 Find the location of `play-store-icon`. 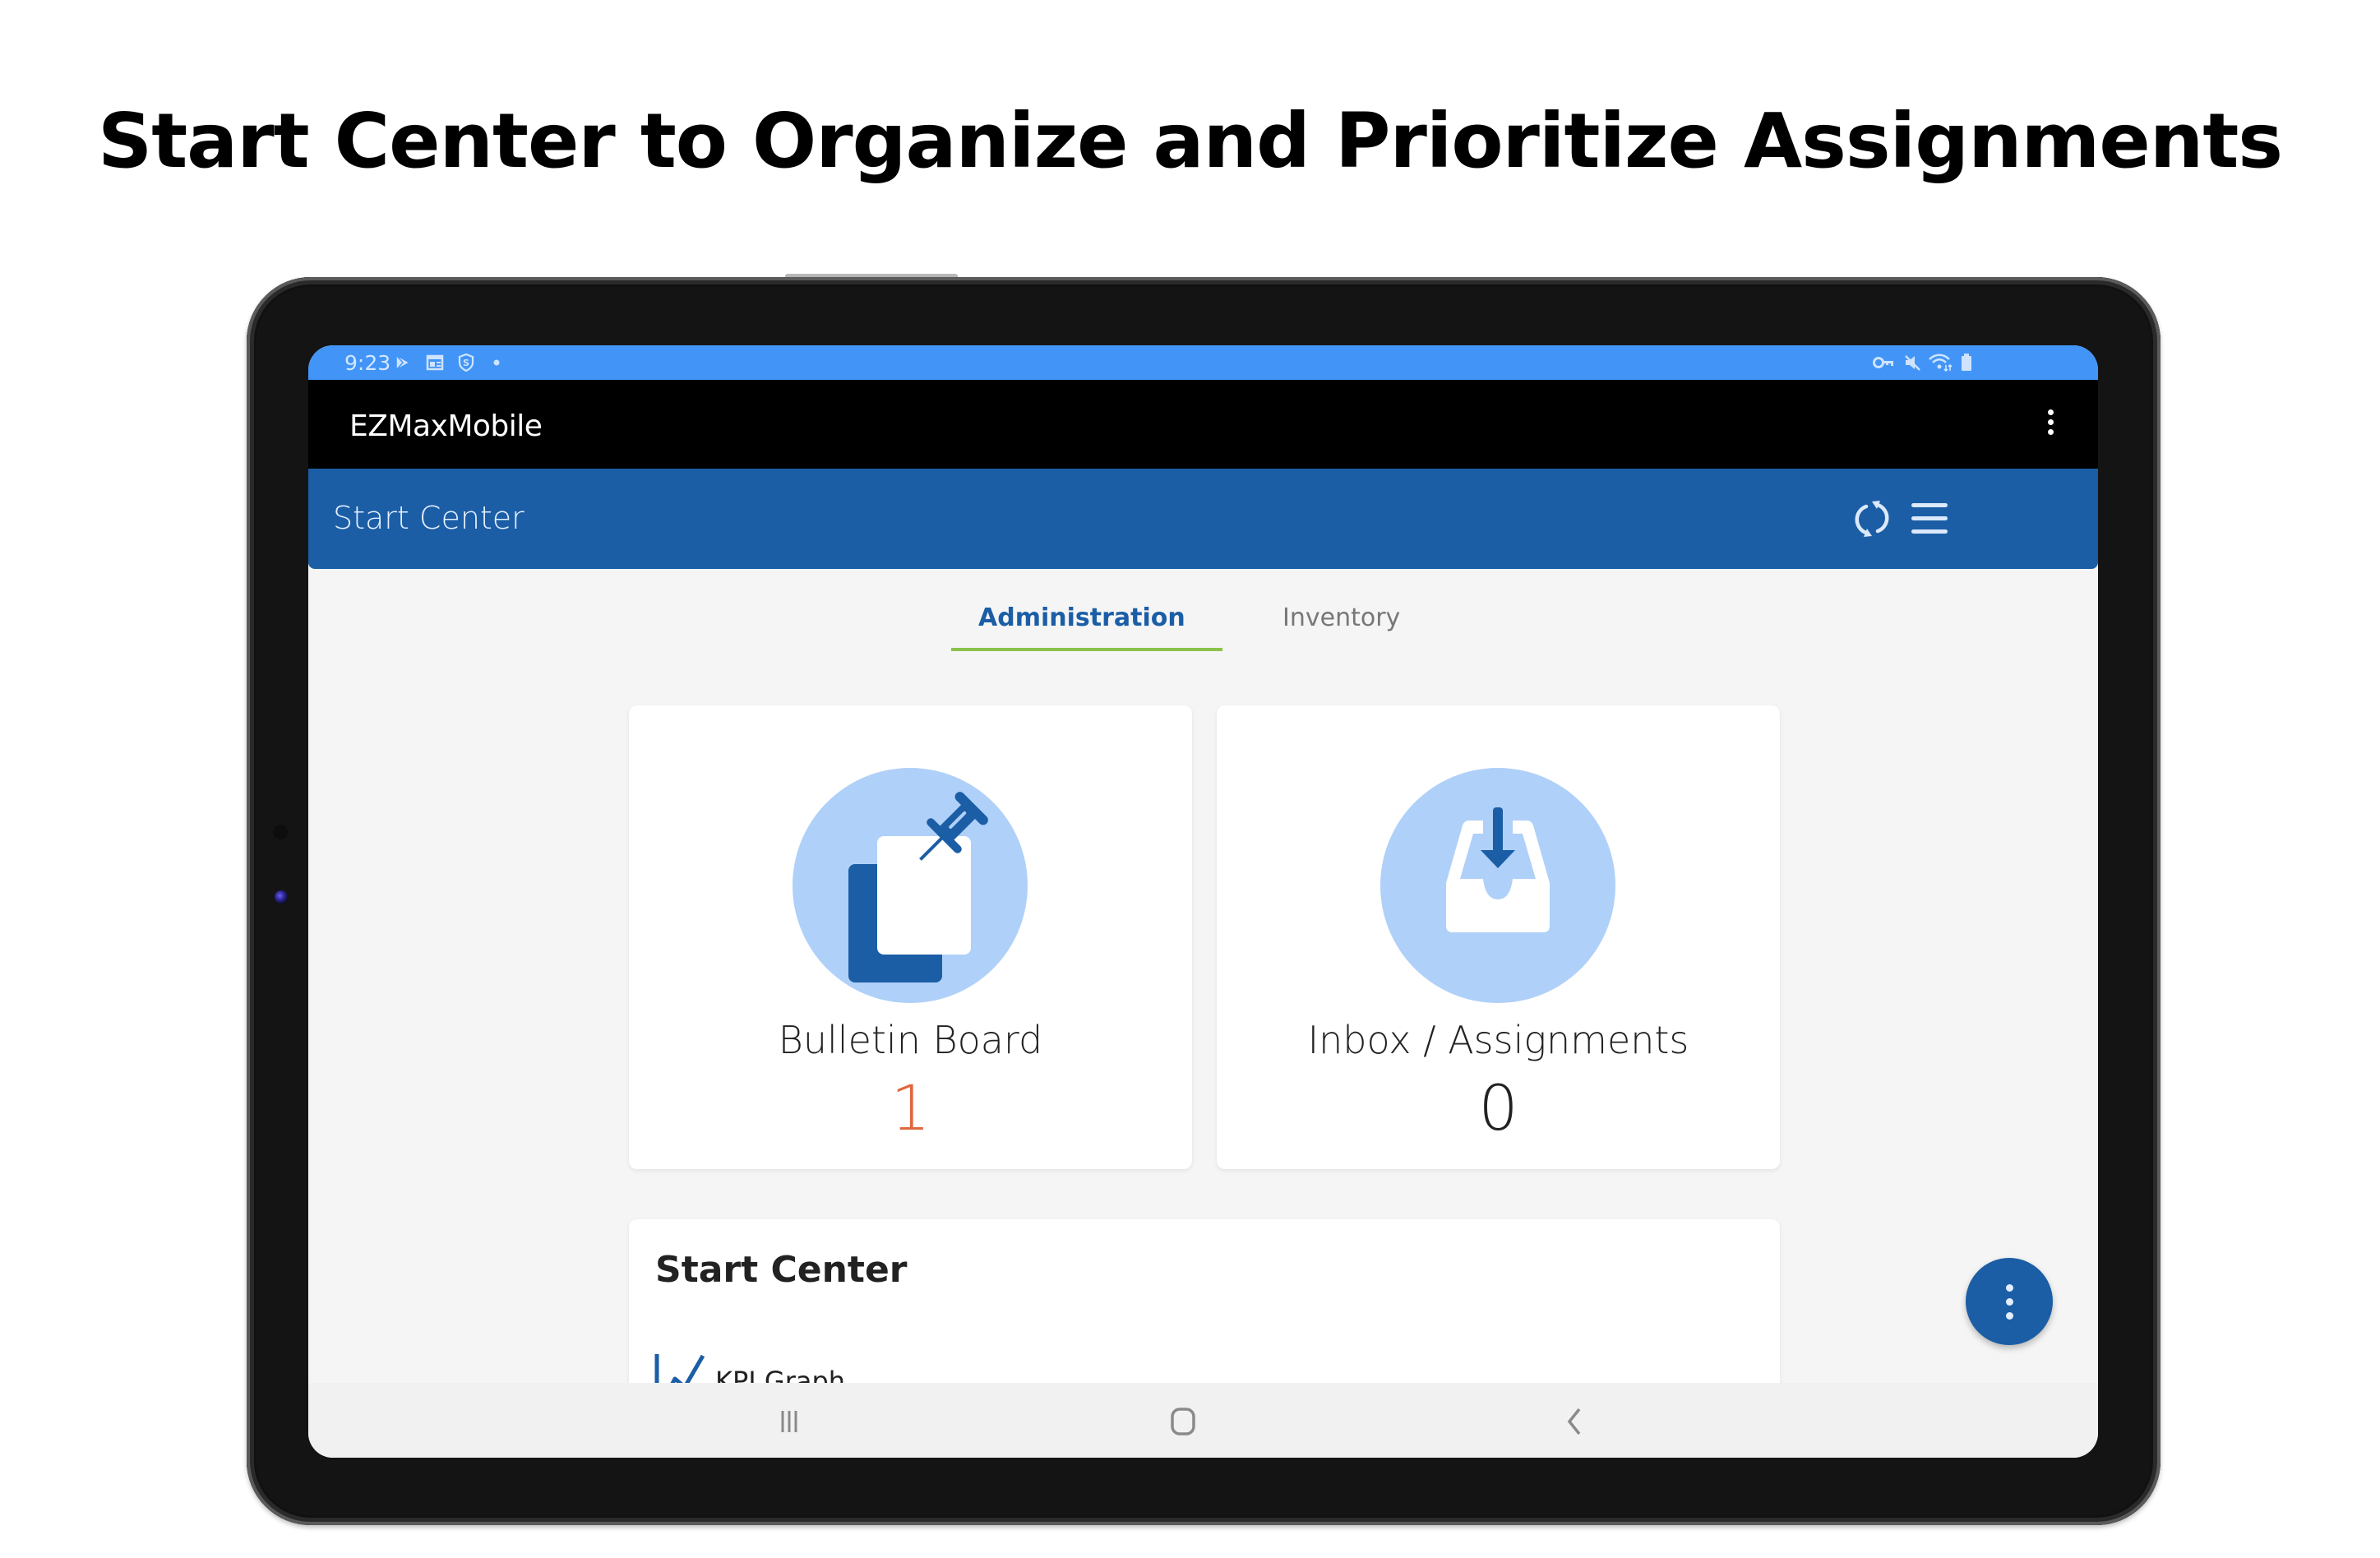

play-store-icon is located at coordinates (403, 363).